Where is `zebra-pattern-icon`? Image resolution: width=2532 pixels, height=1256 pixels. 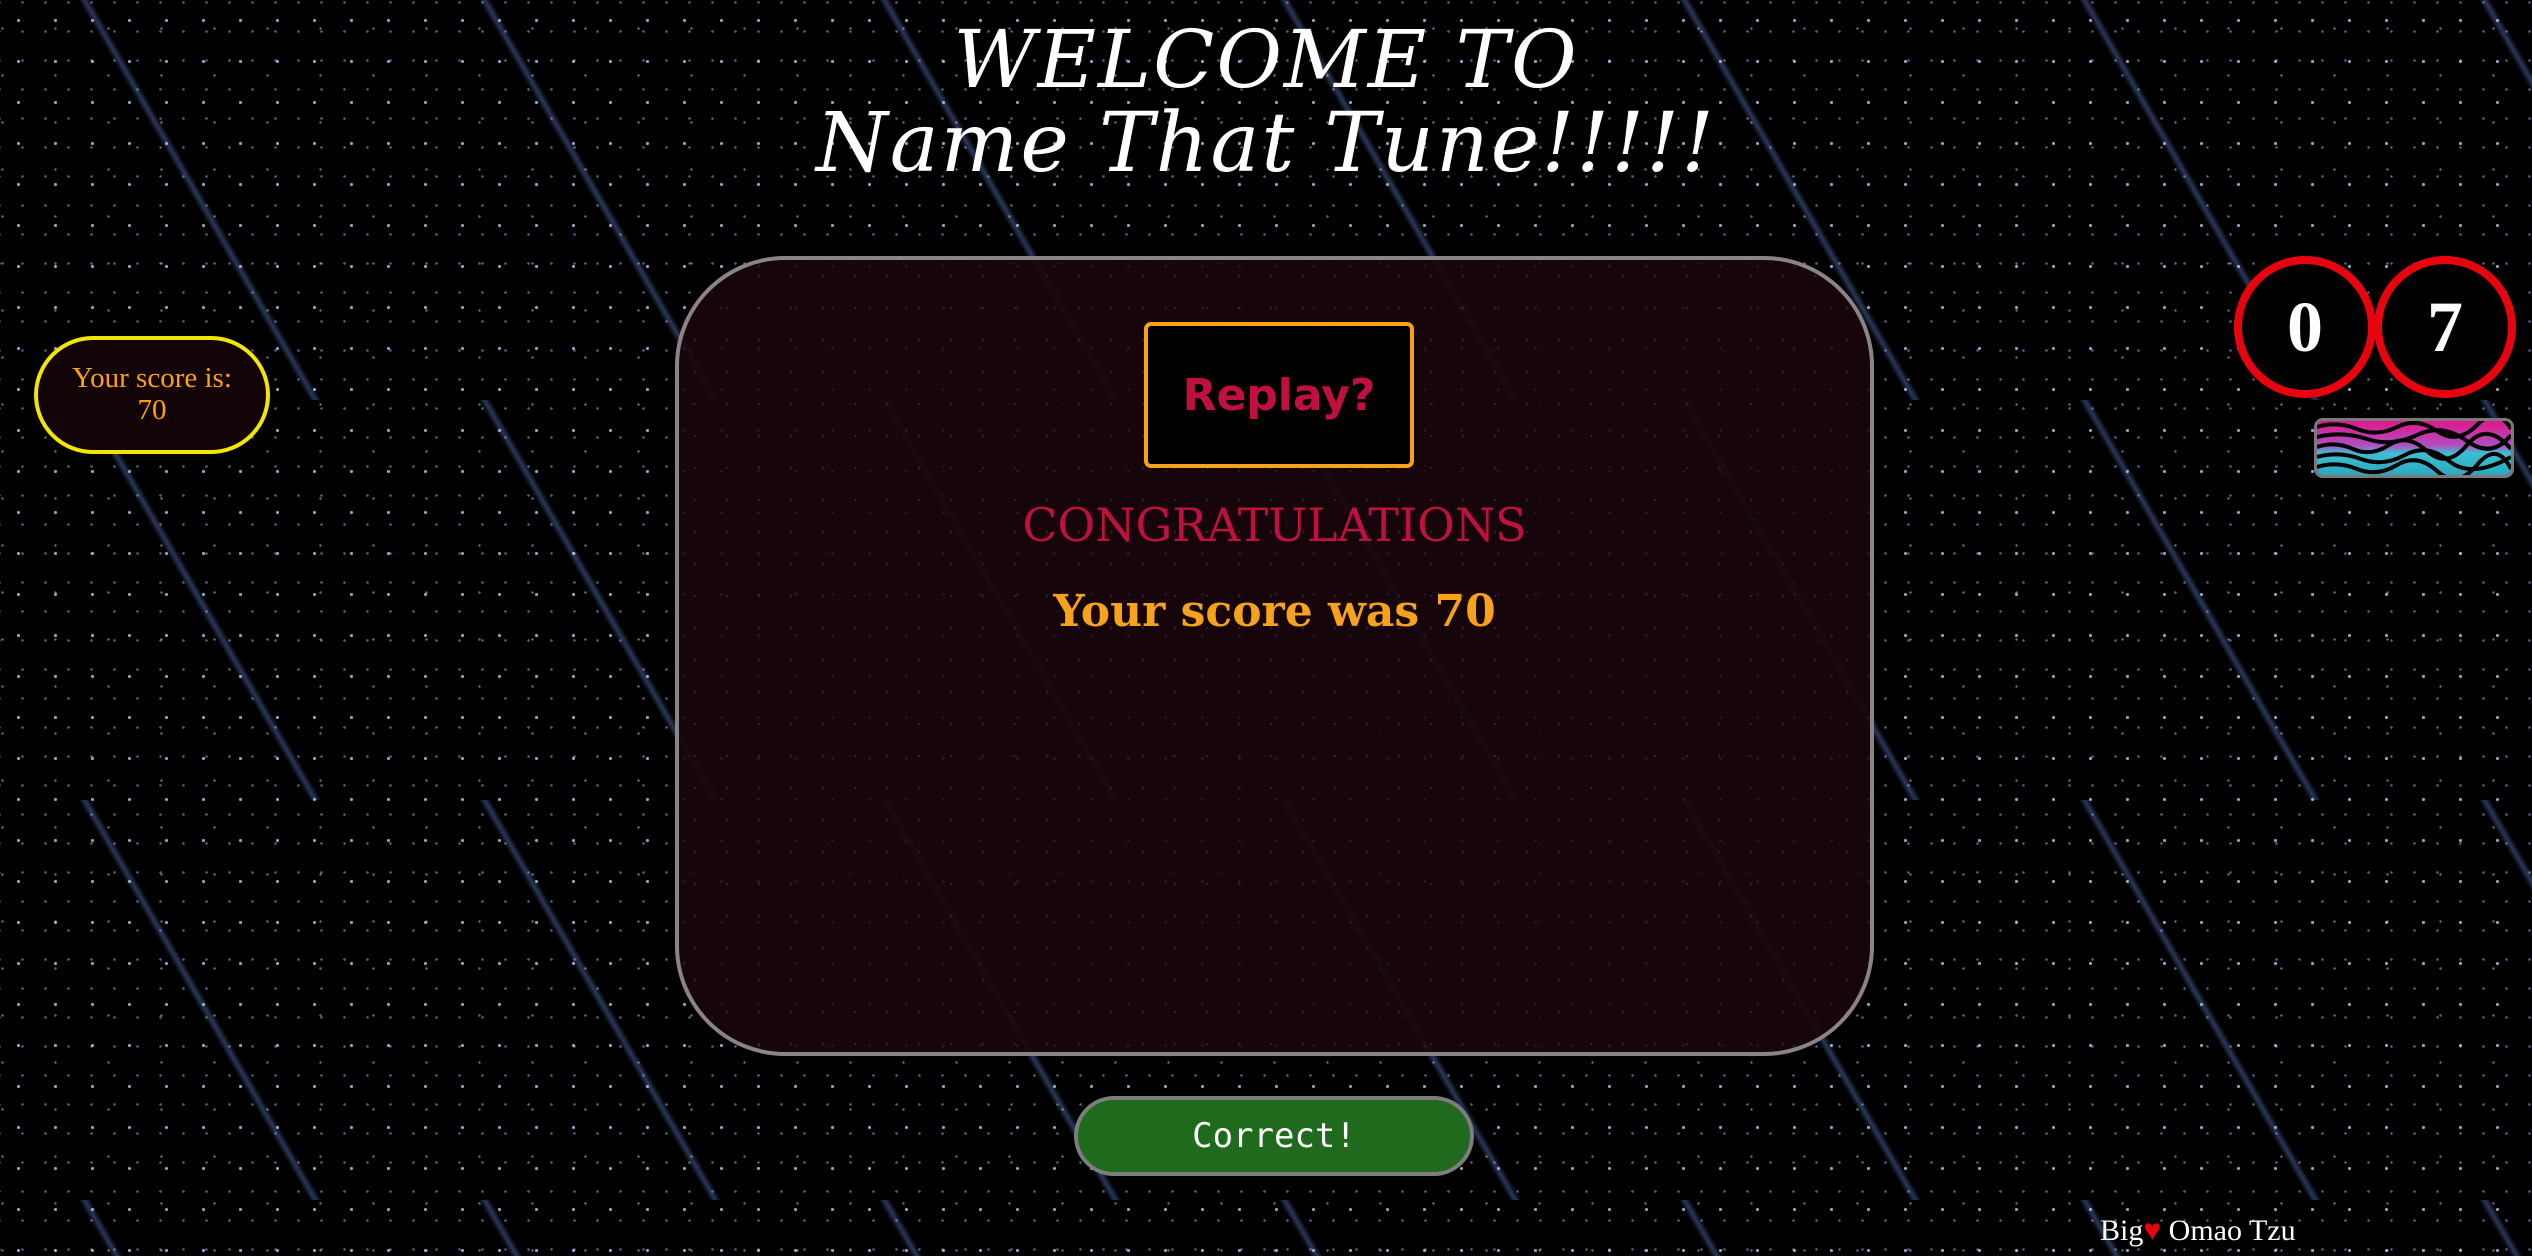
zebra-pattern-icon is located at coordinates (2414, 448).